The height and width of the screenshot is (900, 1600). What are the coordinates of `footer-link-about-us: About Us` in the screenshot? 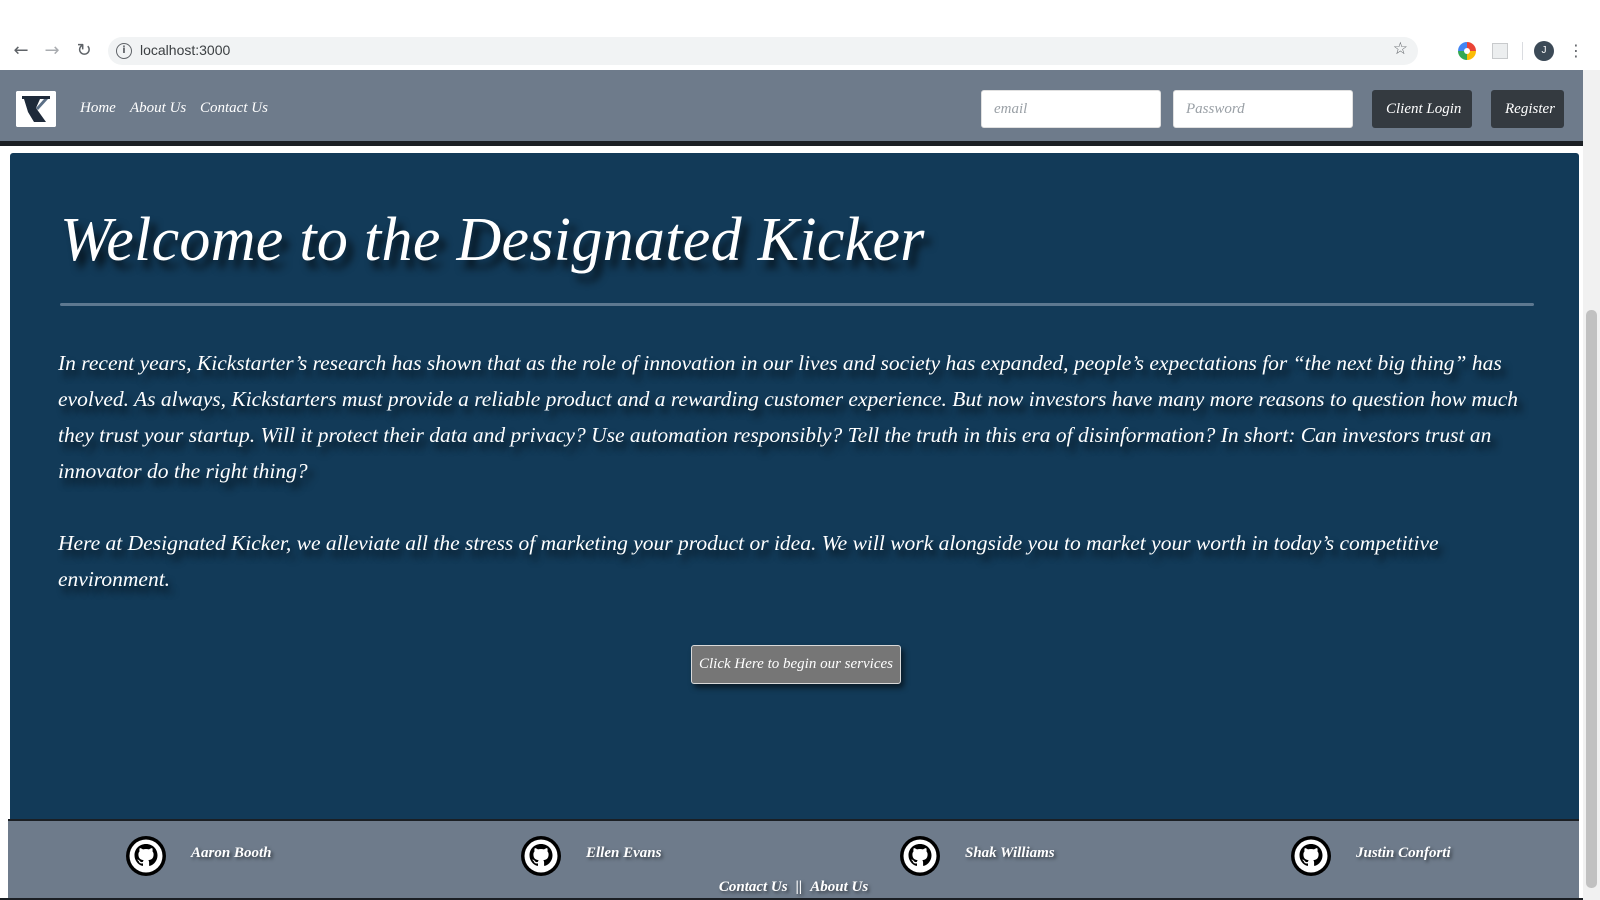 It's located at (839, 887).